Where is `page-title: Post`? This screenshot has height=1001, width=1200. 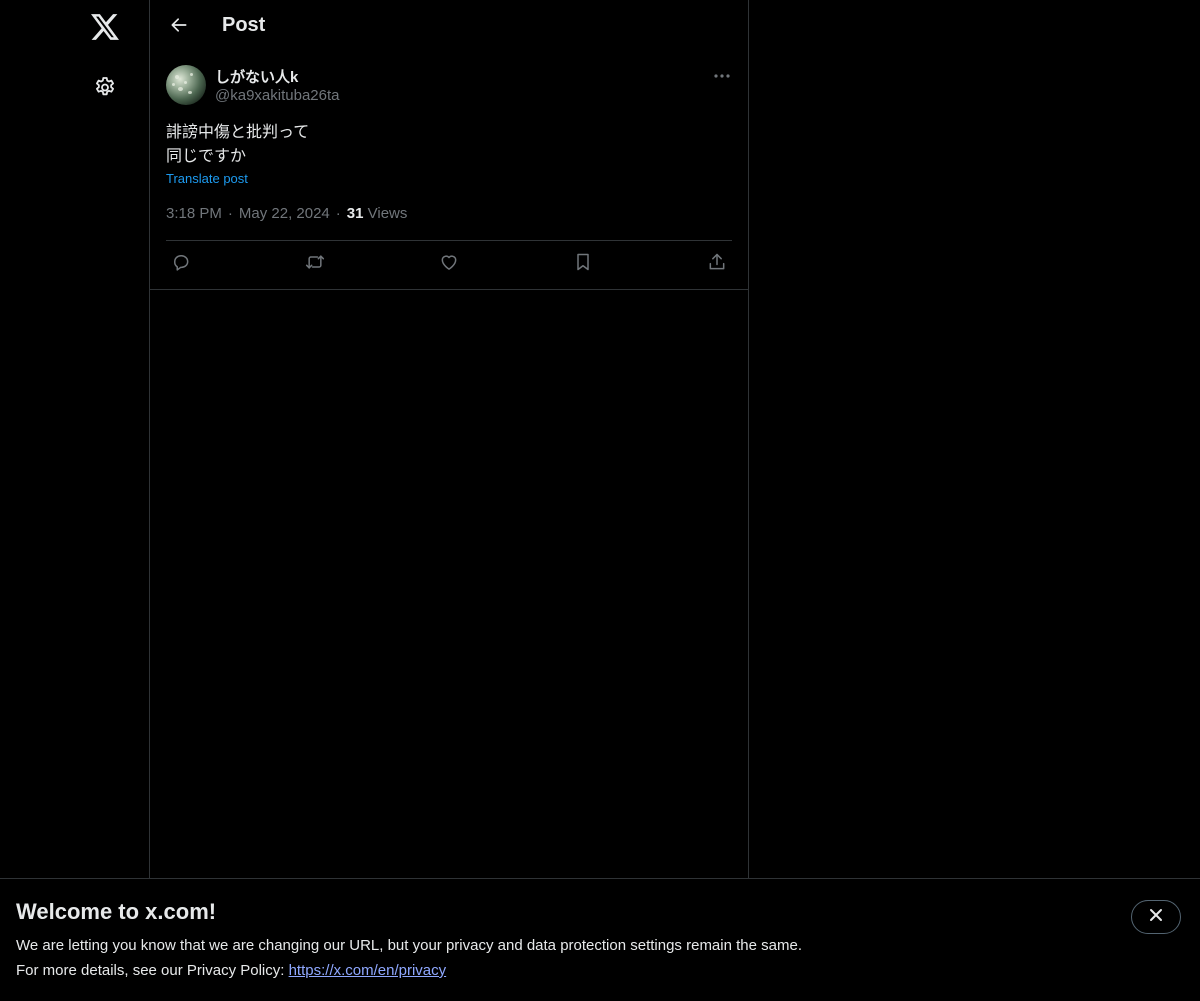
page-title: Post is located at coordinates (244, 25).